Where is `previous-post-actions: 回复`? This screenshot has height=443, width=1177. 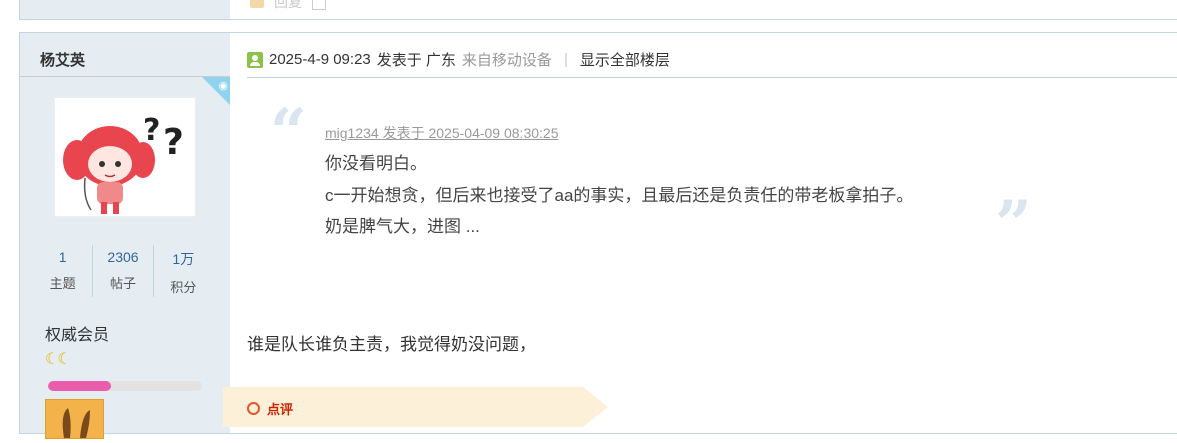
previous-post-actions: 回复 is located at coordinates (288, 6).